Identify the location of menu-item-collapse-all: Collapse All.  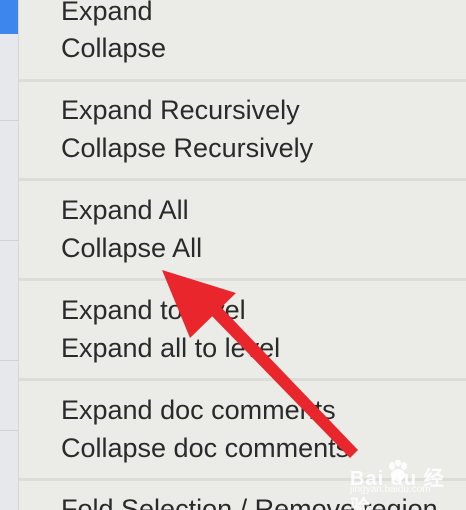
(131, 248).